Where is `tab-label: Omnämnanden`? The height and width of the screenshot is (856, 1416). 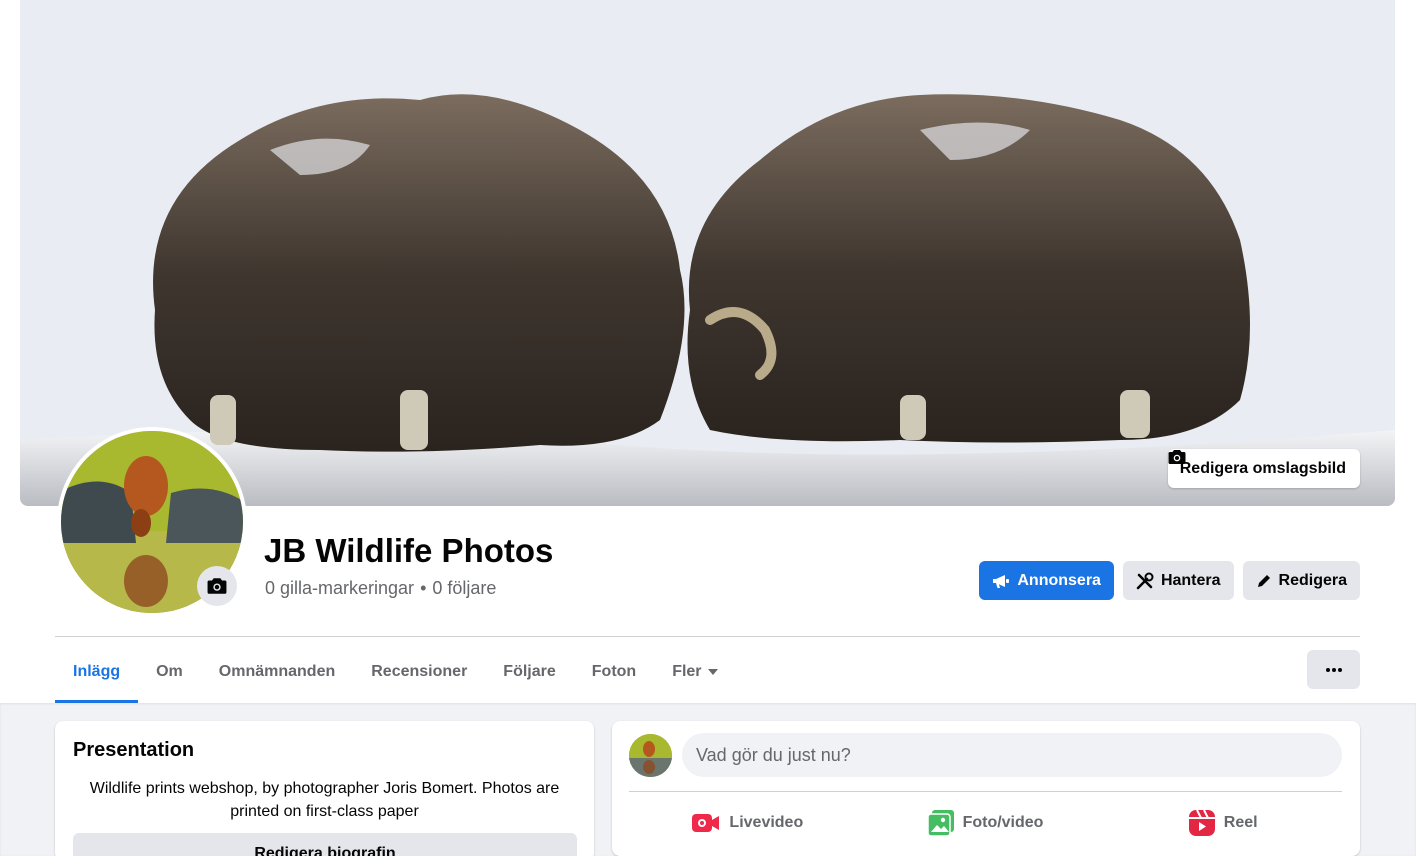
tab-label: Omnämnanden is located at coordinates (277, 671).